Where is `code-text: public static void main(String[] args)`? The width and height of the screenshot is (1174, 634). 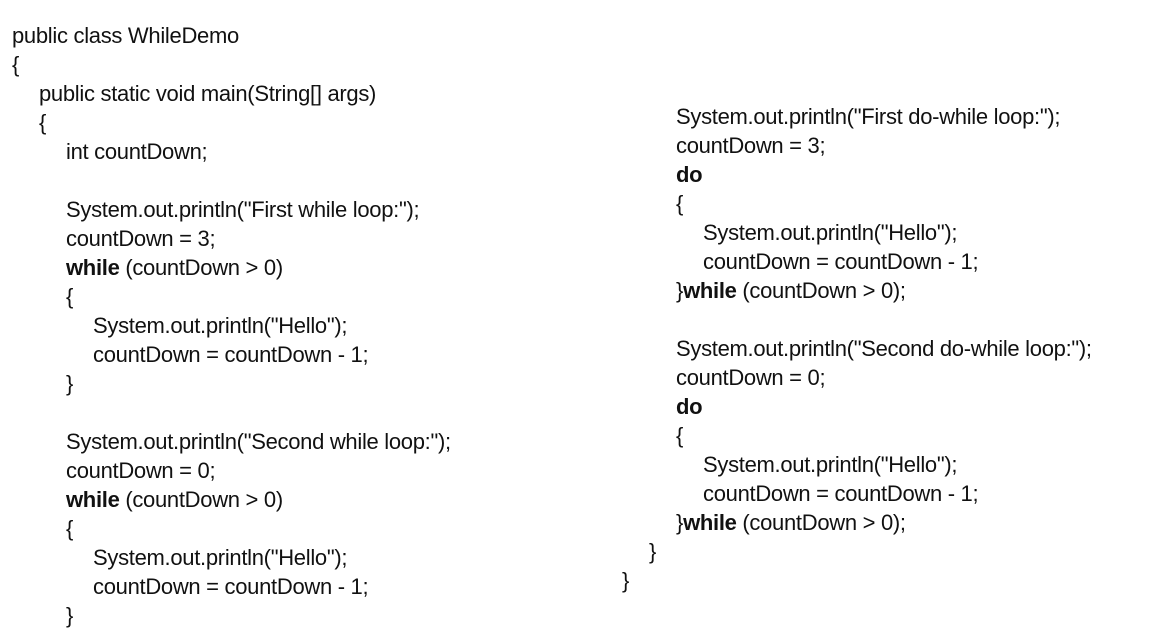 code-text: public static void main(String[] args) is located at coordinates (208, 93).